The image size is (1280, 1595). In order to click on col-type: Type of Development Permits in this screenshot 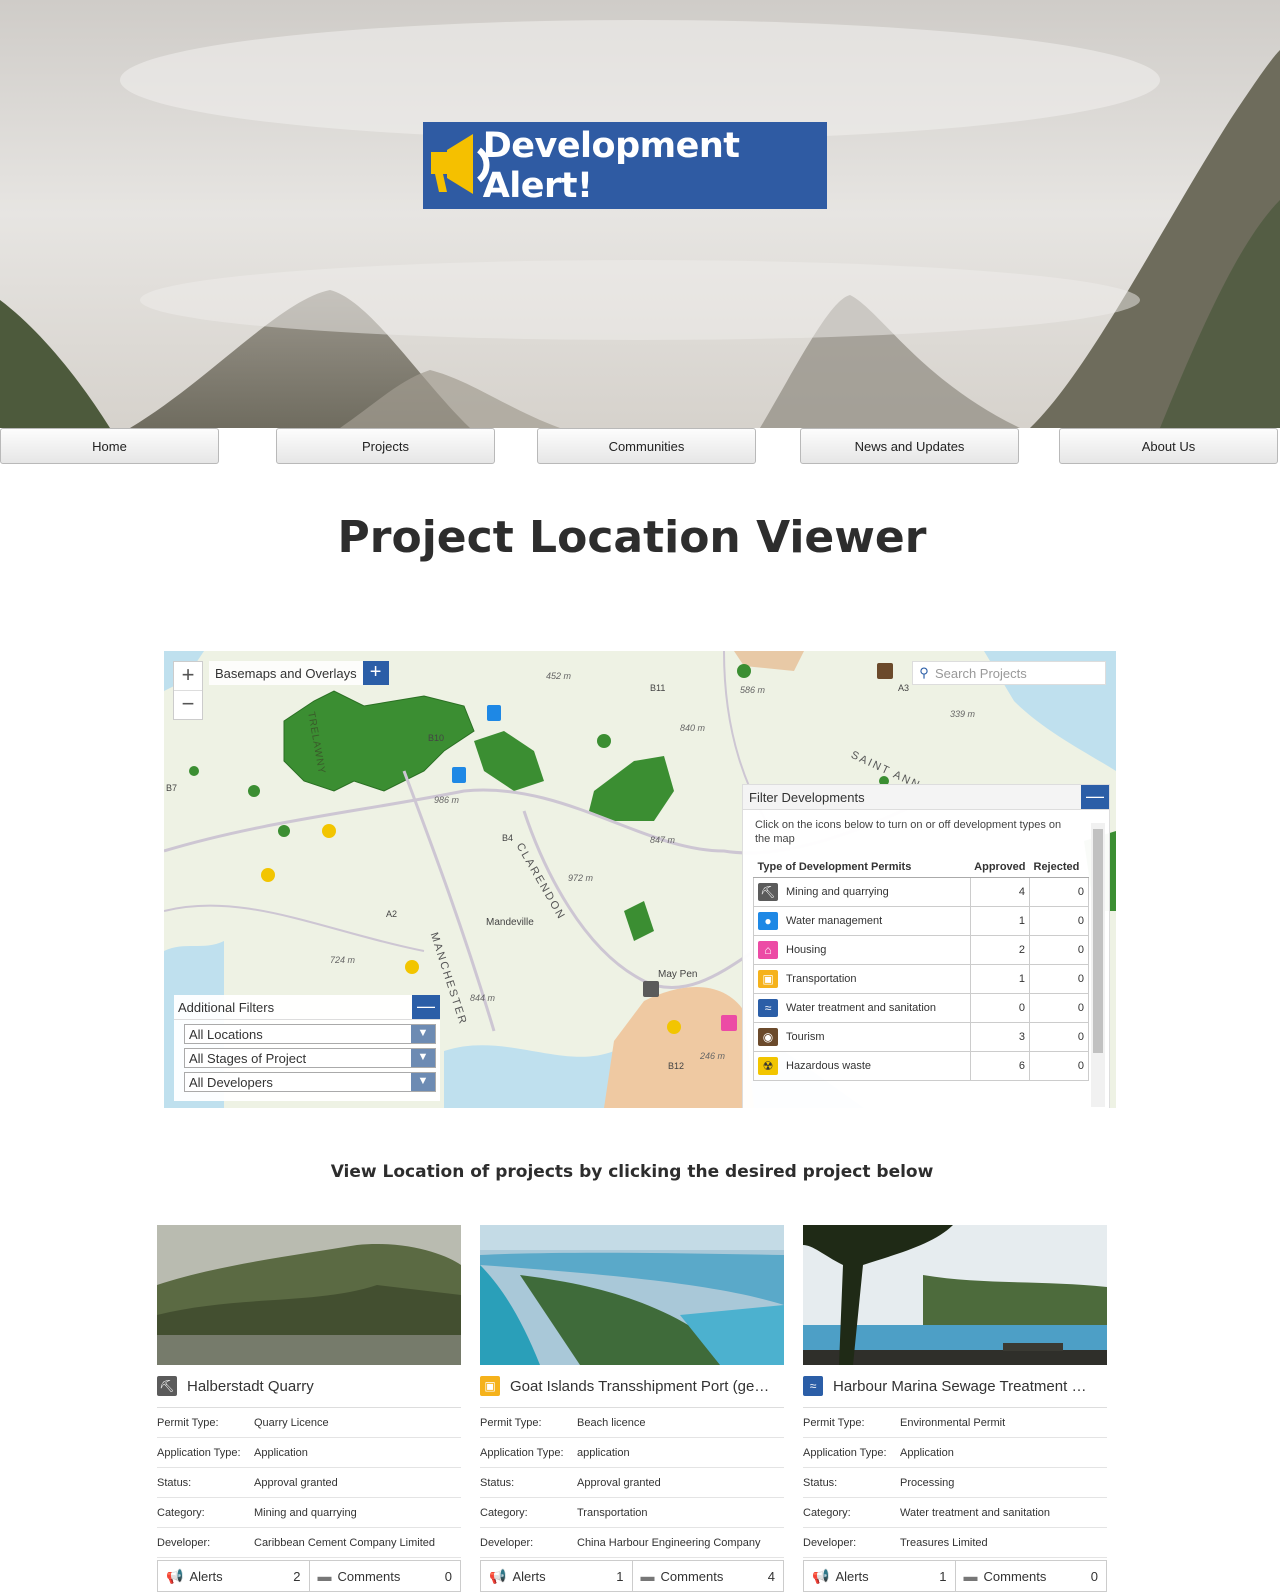, I will do `click(862, 867)`.